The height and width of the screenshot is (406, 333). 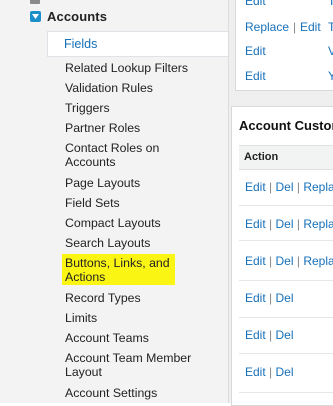 I want to click on sidebar-item-search-layouts: Search Layouts, so click(x=107, y=243).